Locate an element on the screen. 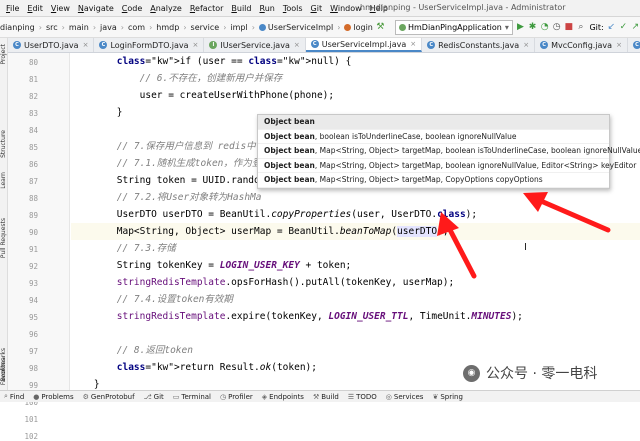  line-number: 85 is located at coordinates (33, 147).